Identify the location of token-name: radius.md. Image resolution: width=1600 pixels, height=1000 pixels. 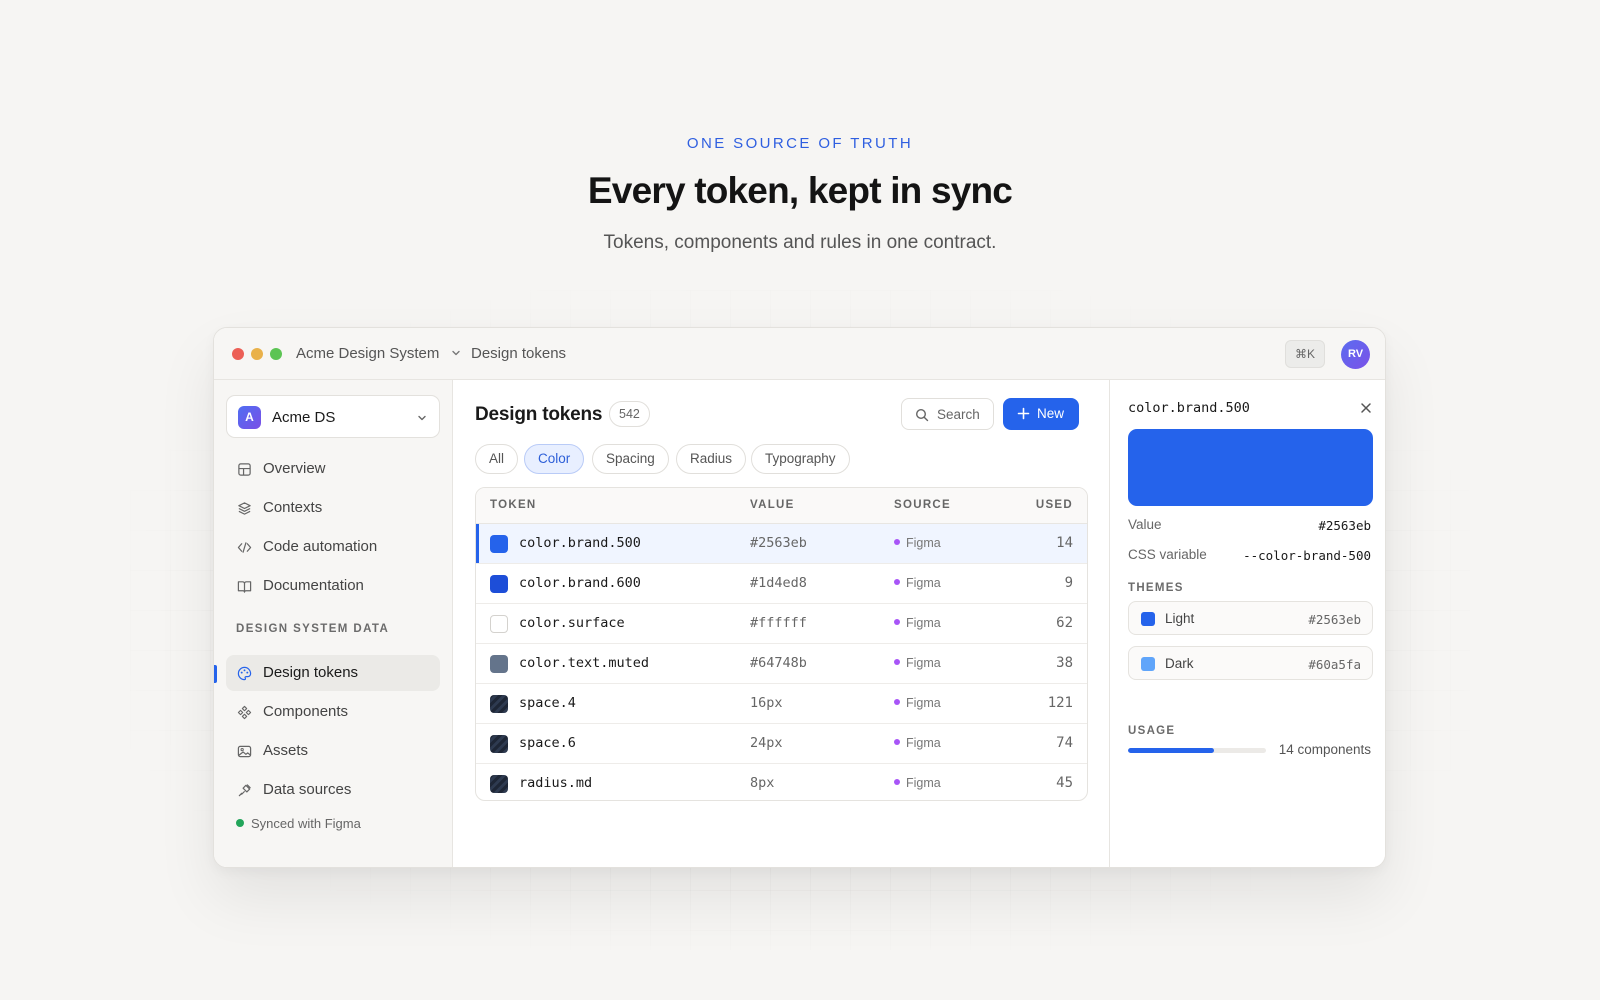
(556, 783).